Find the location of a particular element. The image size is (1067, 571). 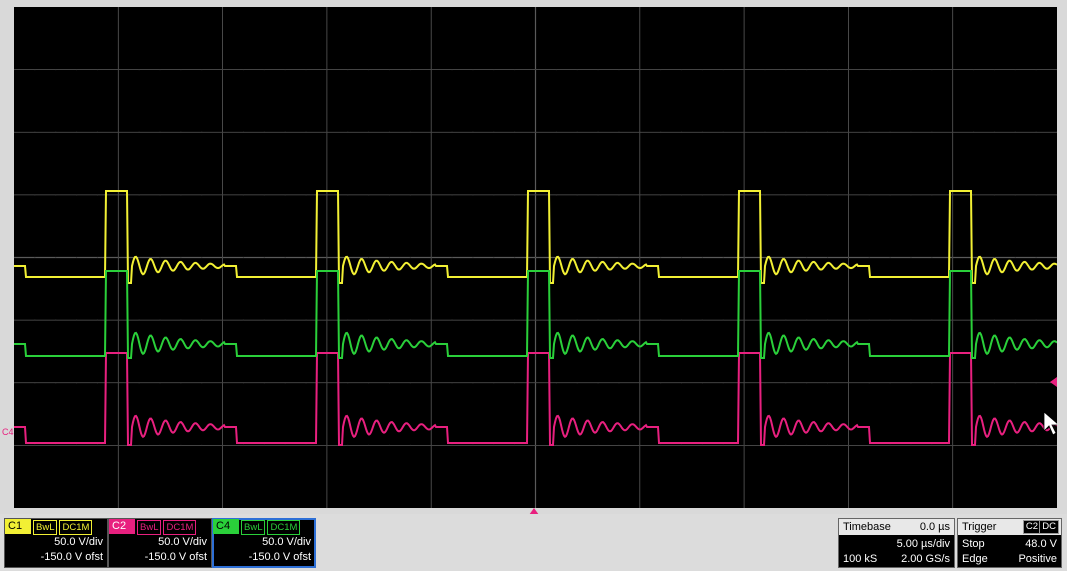

timebase-label: Timebase is located at coordinates (867, 527).